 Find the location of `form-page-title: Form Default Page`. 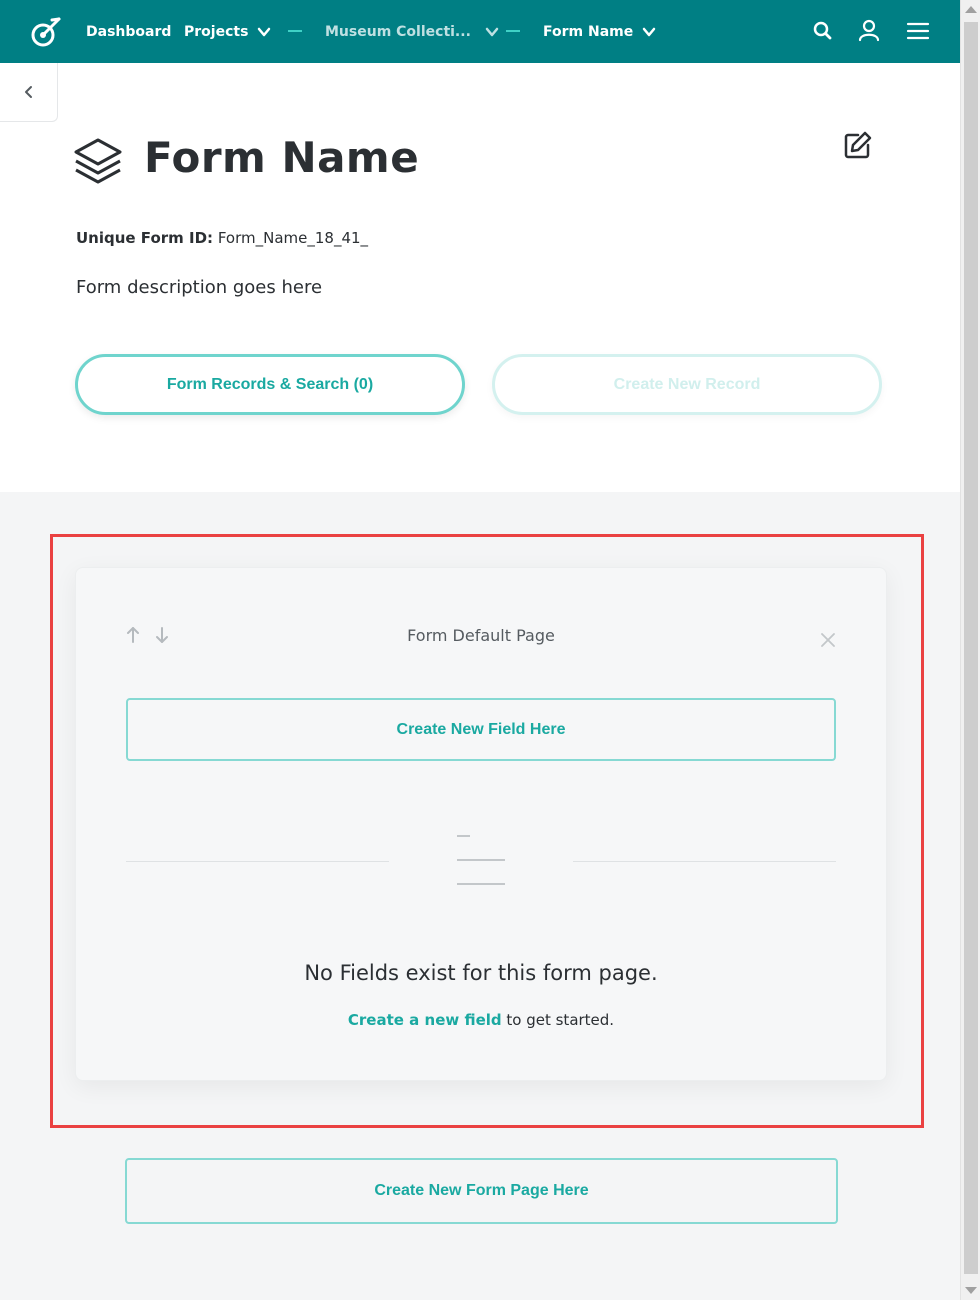

form-page-title: Form Default Page is located at coordinates (481, 635).